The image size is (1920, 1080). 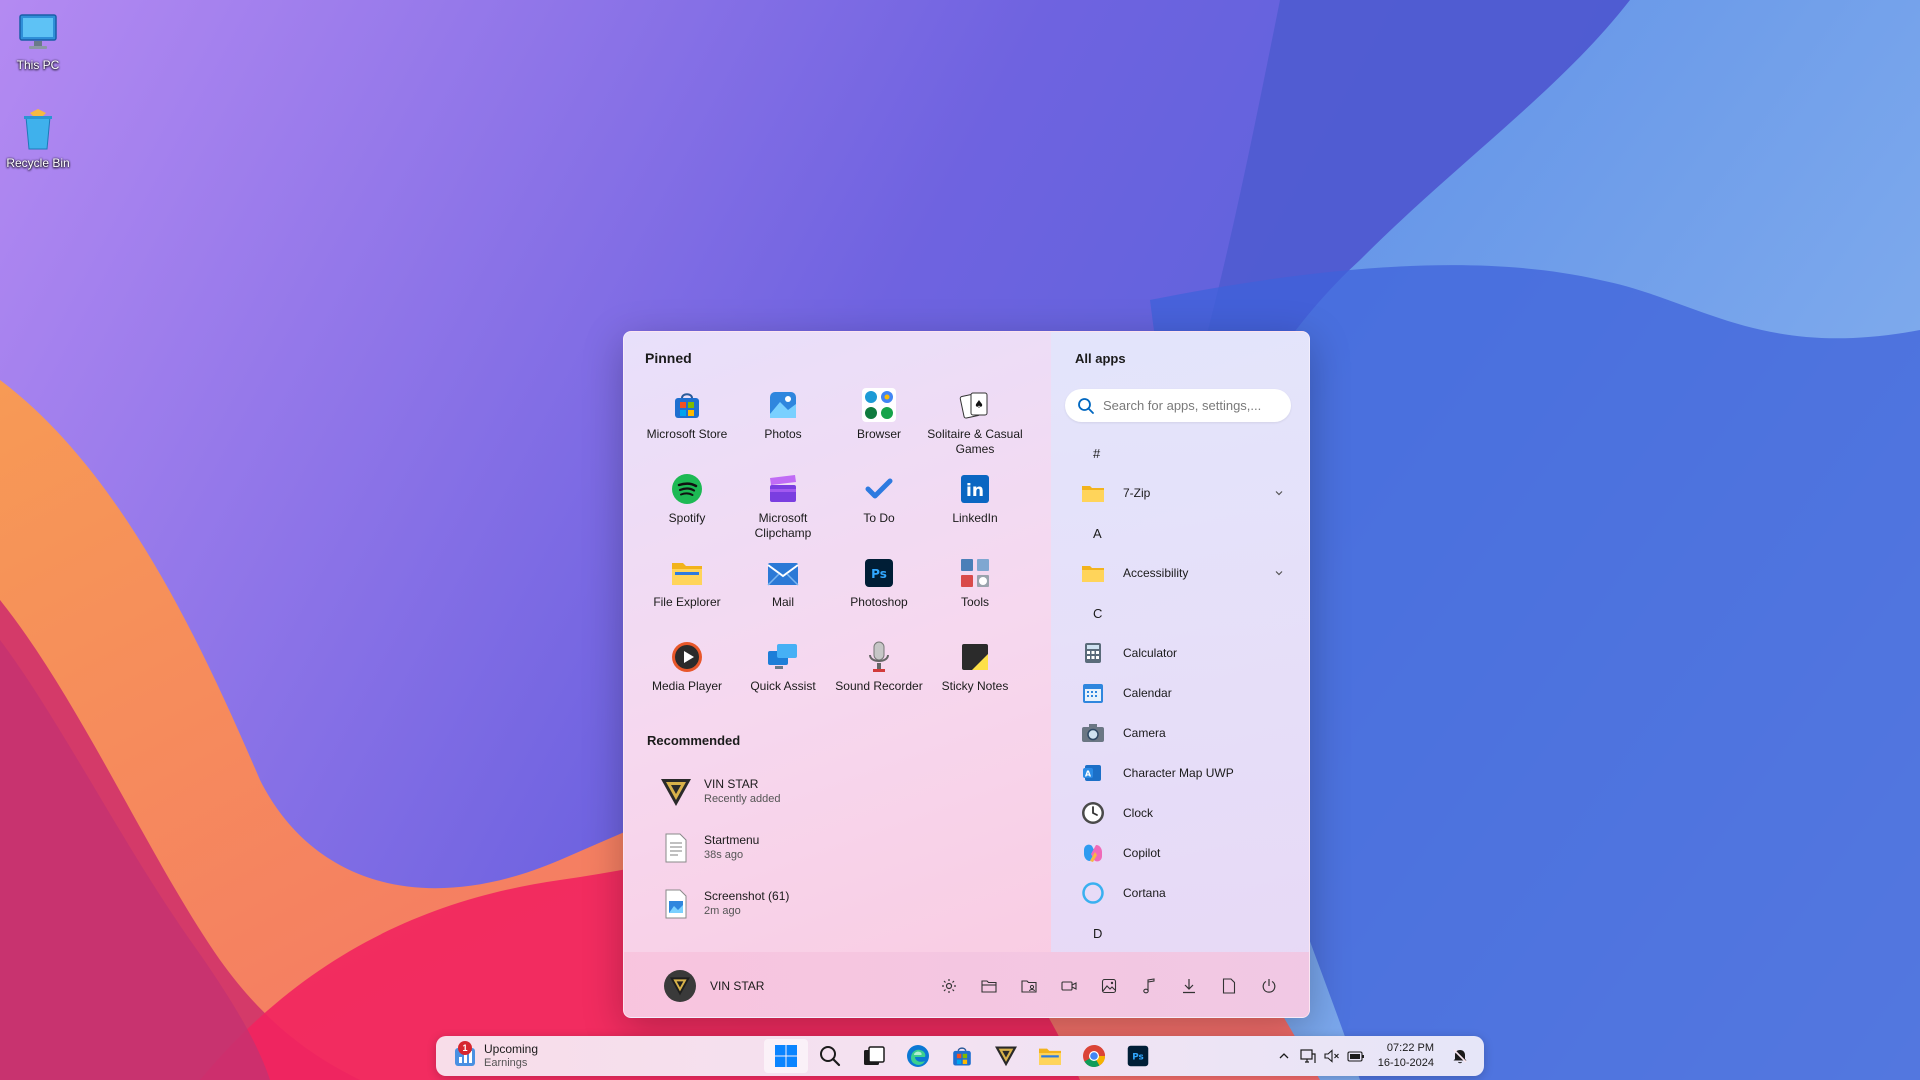 What do you see at coordinates (975, 512) in the screenshot?
I see `pinned-linkedin: in LinkedIn` at bounding box center [975, 512].